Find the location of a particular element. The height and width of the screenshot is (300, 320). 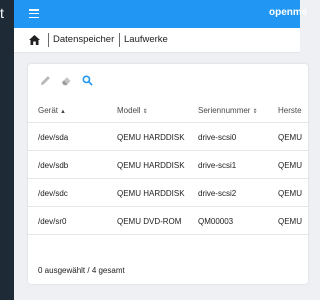

cell-device: /dev/sda is located at coordinates (53, 137).